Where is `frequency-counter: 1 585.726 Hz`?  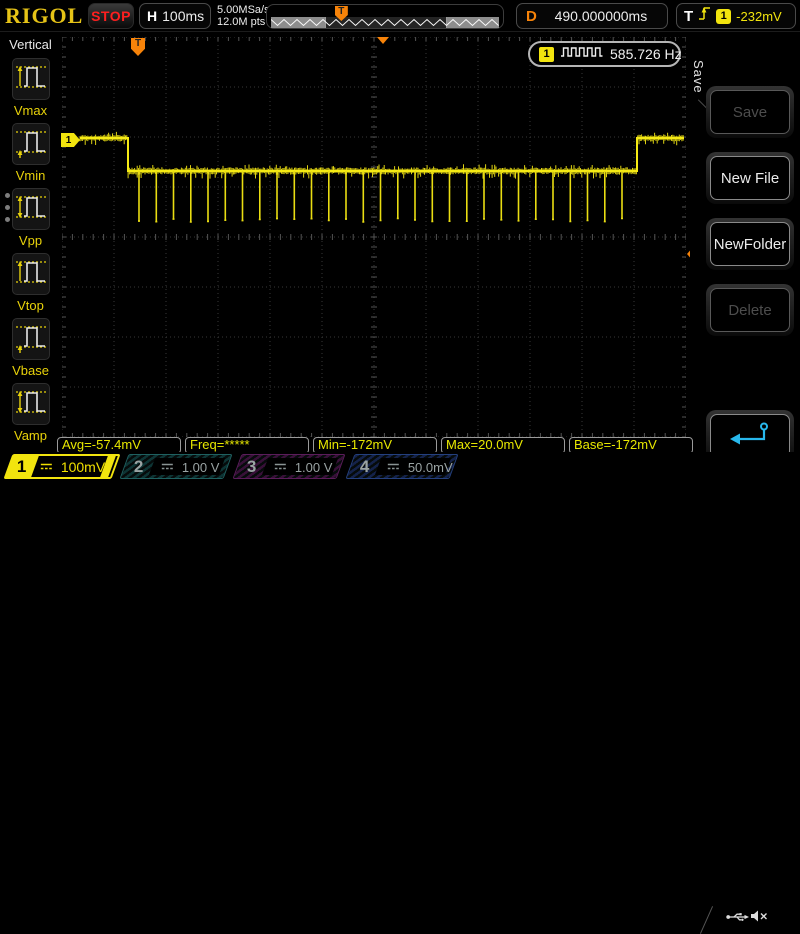 frequency-counter: 1 585.726 Hz is located at coordinates (605, 54).